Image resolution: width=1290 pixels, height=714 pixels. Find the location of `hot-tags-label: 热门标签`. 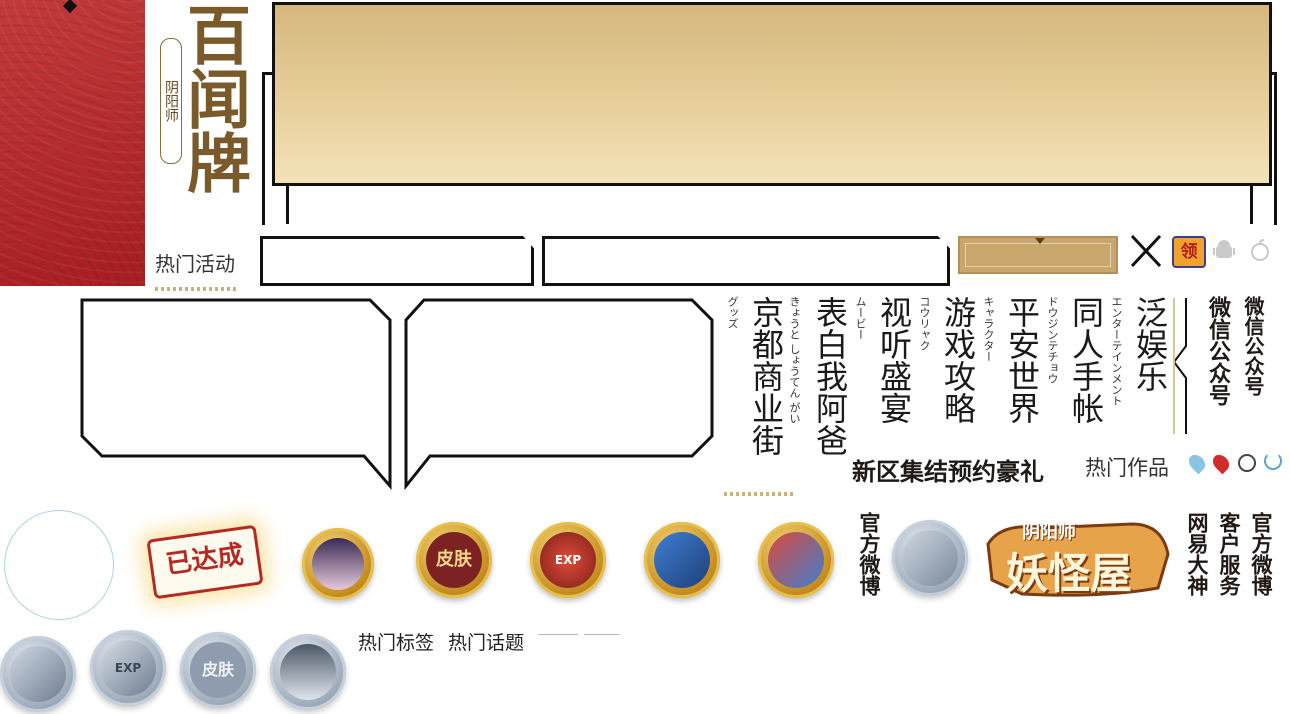

hot-tags-label: 热门标签 is located at coordinates (396, 641).